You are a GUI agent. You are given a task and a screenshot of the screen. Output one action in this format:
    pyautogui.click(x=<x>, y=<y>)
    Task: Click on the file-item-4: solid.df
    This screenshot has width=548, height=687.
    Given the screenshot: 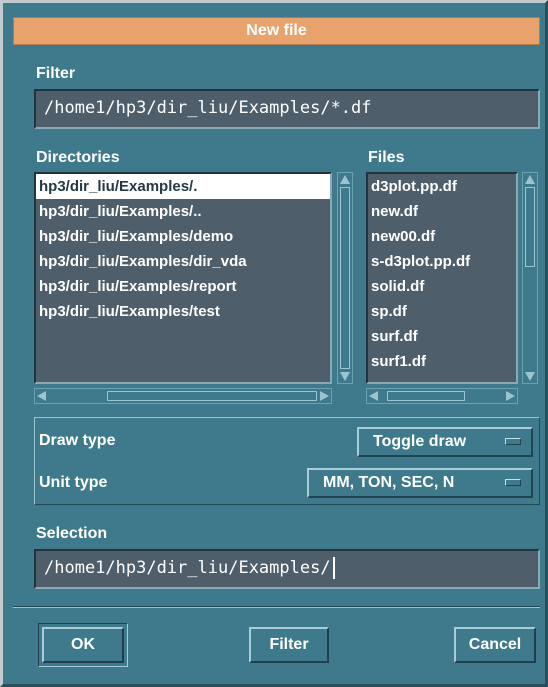 What is the action you would take?
    pyautogui.click(x=442, y=286)
    